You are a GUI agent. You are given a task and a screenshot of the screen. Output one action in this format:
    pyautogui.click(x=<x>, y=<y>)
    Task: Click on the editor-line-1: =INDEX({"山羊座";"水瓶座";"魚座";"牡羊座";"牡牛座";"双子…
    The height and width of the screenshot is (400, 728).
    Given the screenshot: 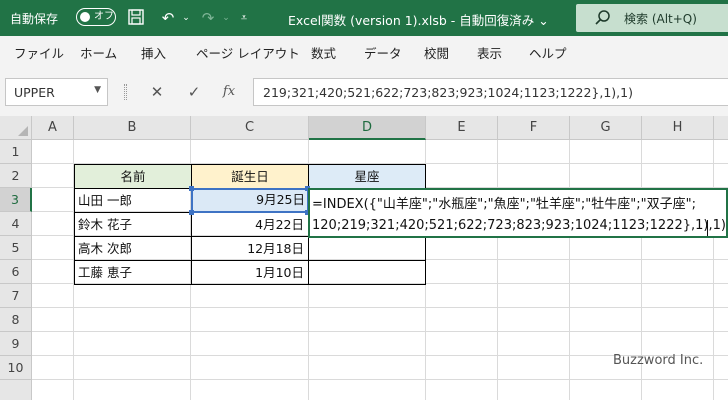 What is the action you would take?
    pyautogui.click(x=504, y=204)
    